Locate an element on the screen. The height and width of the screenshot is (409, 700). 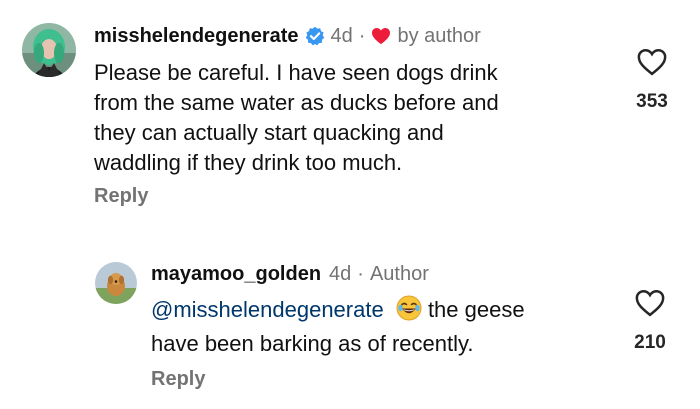
like-column: 210 is located at coordinates (650, 321).